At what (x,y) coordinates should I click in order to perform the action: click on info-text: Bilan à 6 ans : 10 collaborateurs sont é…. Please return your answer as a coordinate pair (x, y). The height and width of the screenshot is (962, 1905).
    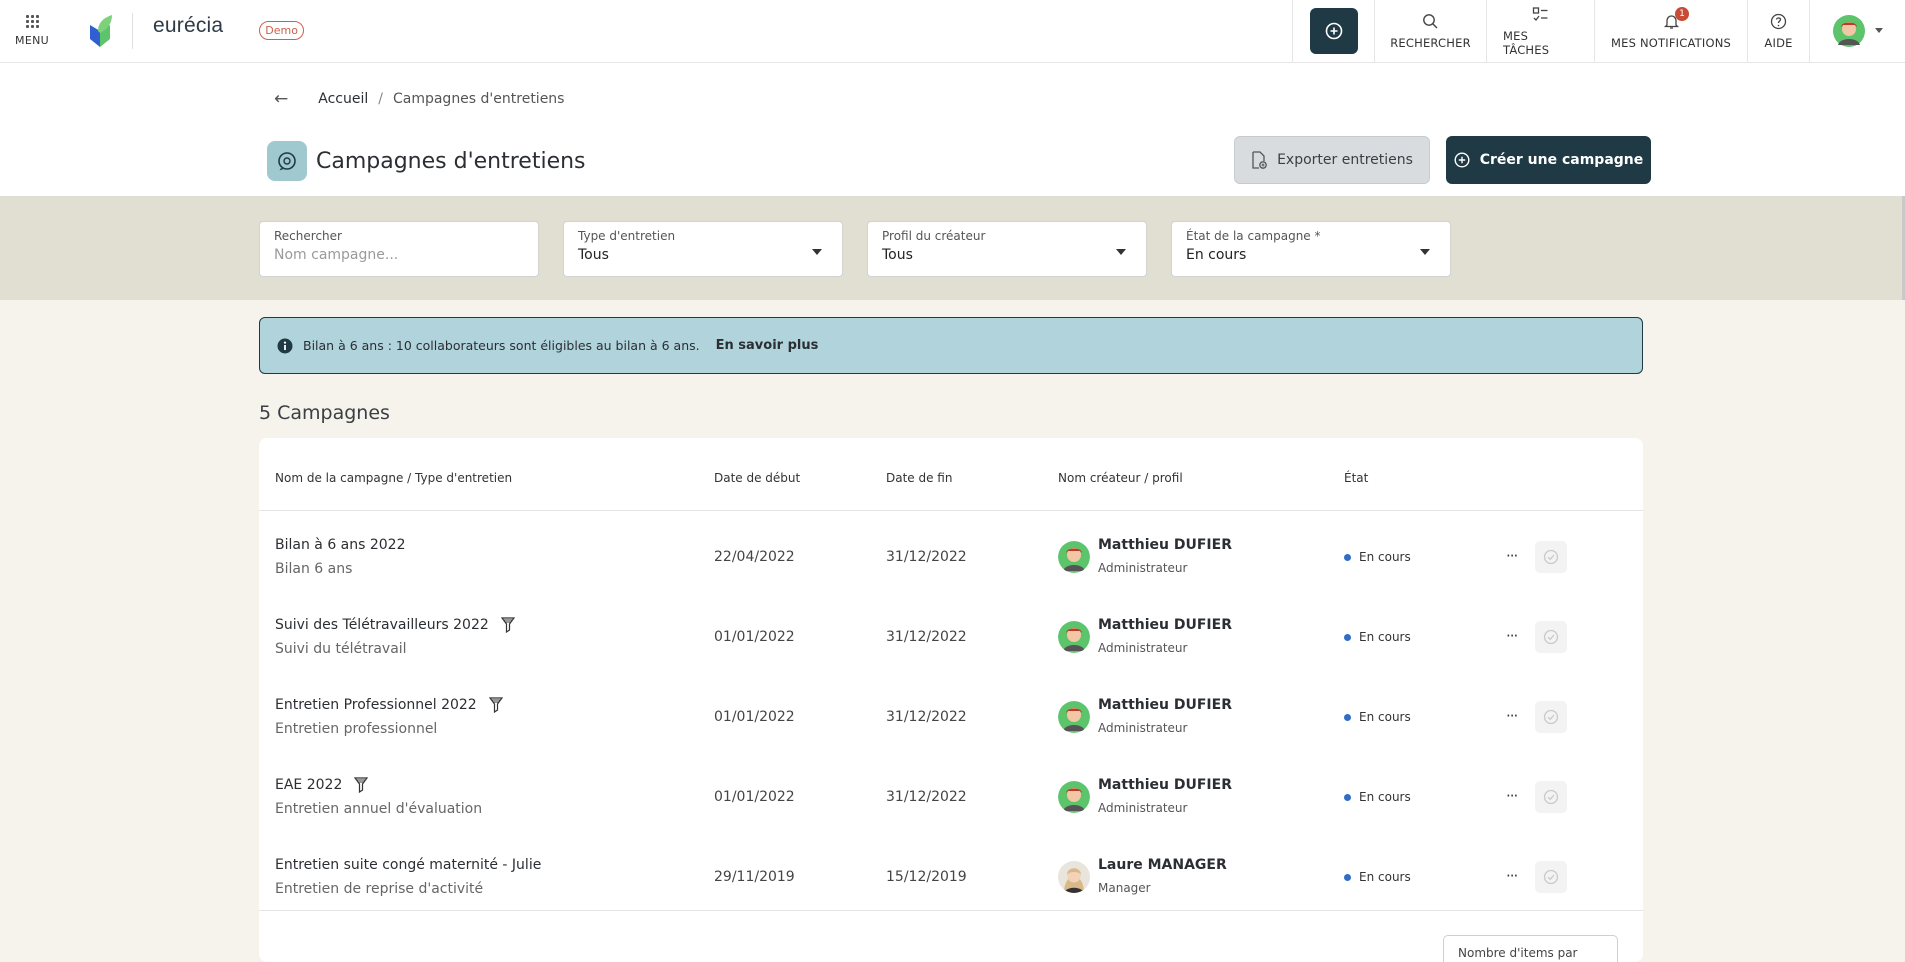
    Looking at the image, I should click on (501, 345).